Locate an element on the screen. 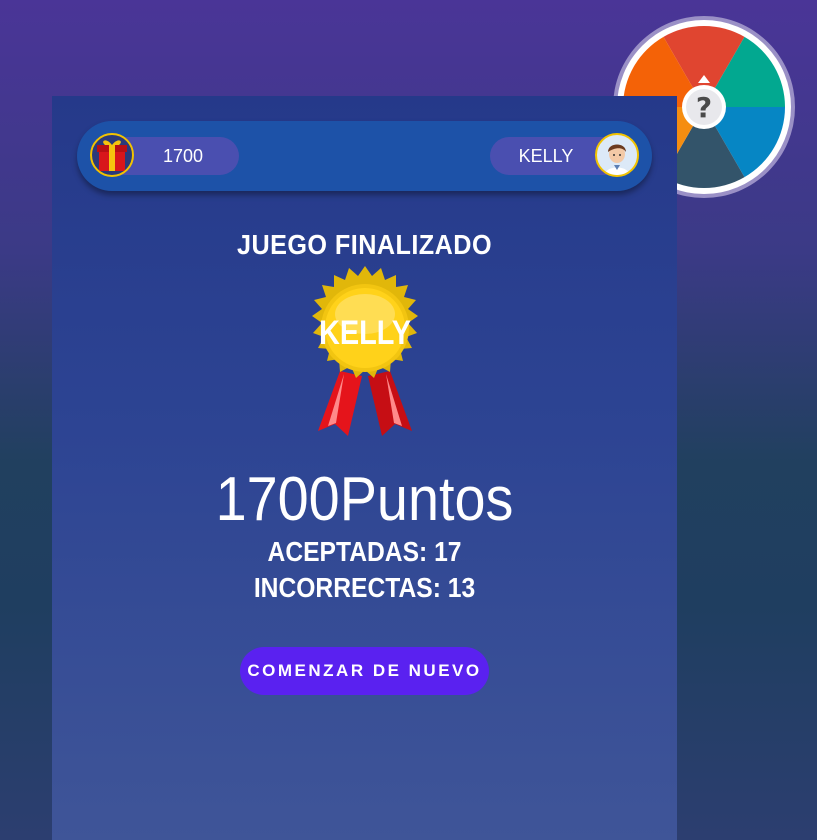  final-score: 1700Puntos is located at coordinates (364, 499).